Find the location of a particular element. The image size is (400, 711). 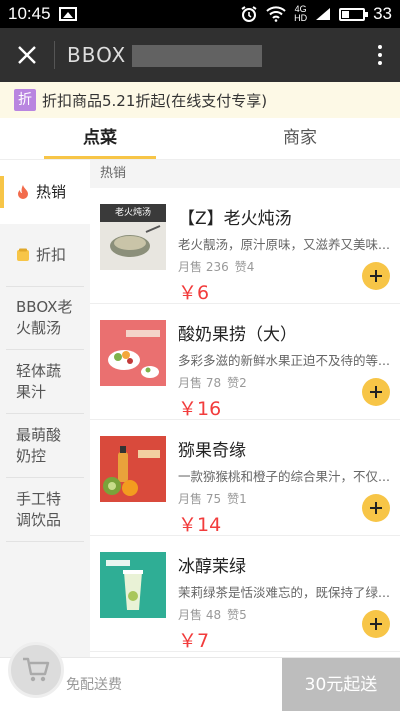

title-bar: BBOX is located at coordinates (200, 55).